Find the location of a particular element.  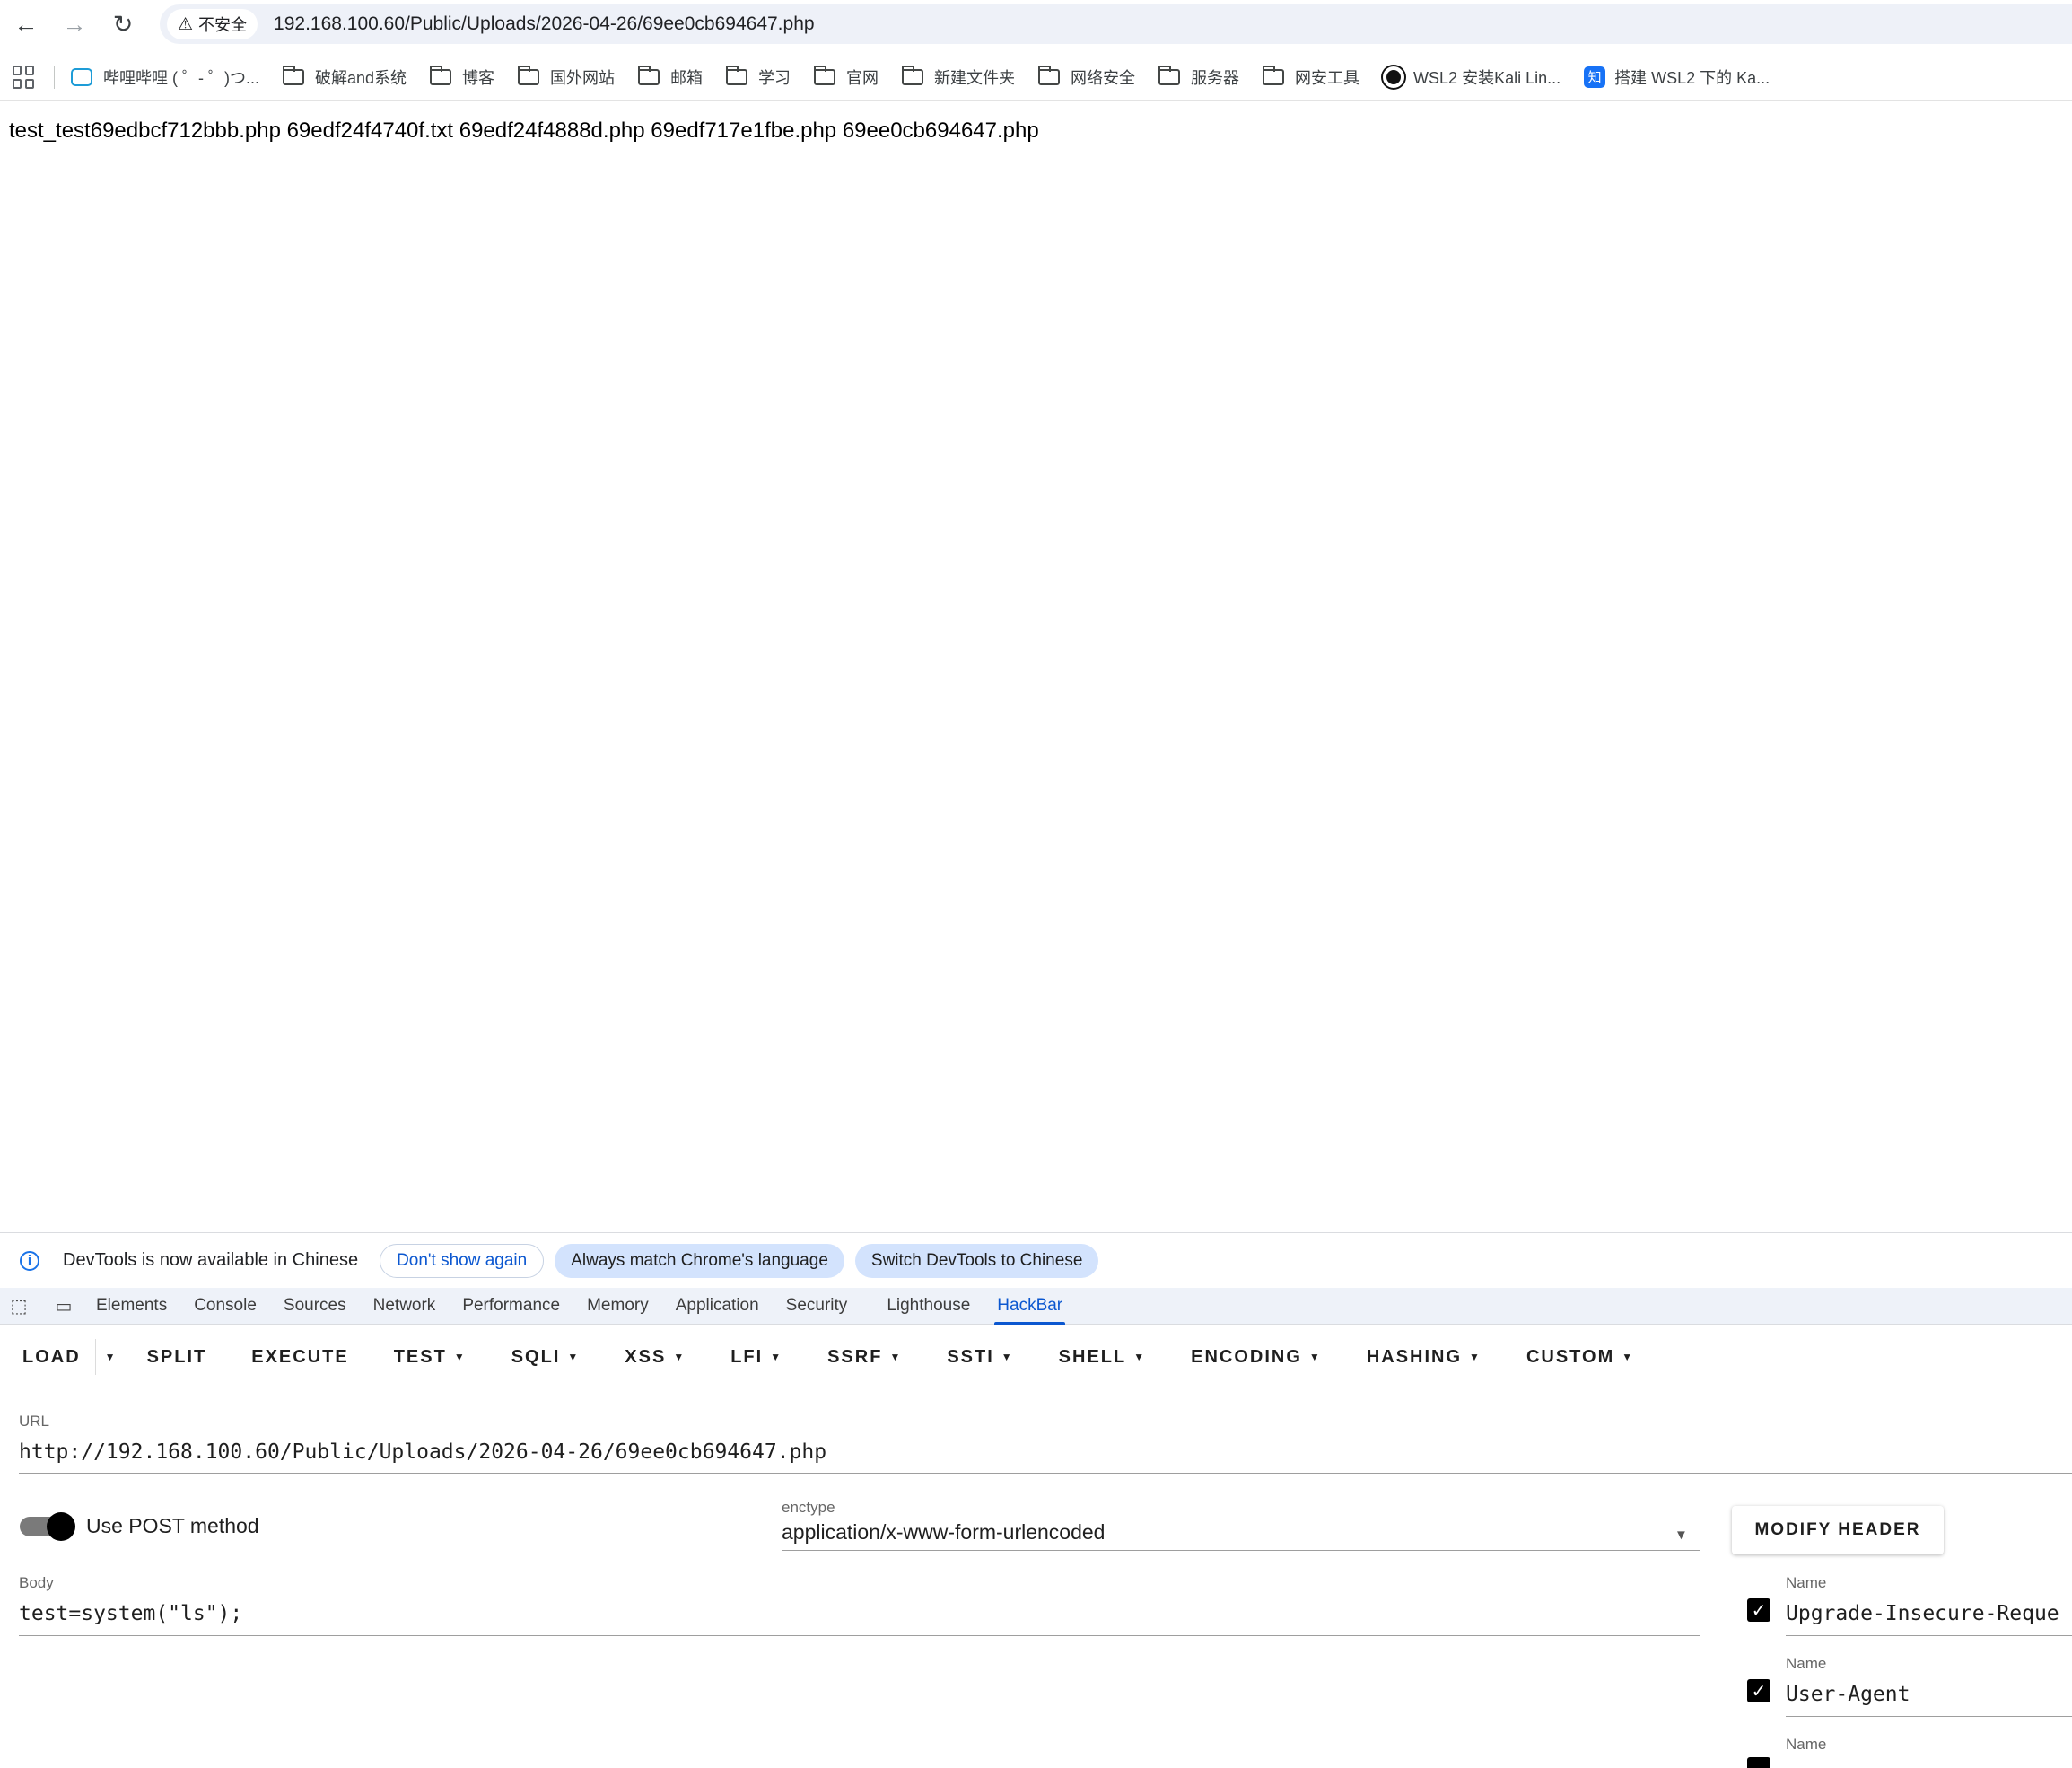

header-name-input: Upgrade-Insecure-Reque is located at coordinates (1922, 1613).